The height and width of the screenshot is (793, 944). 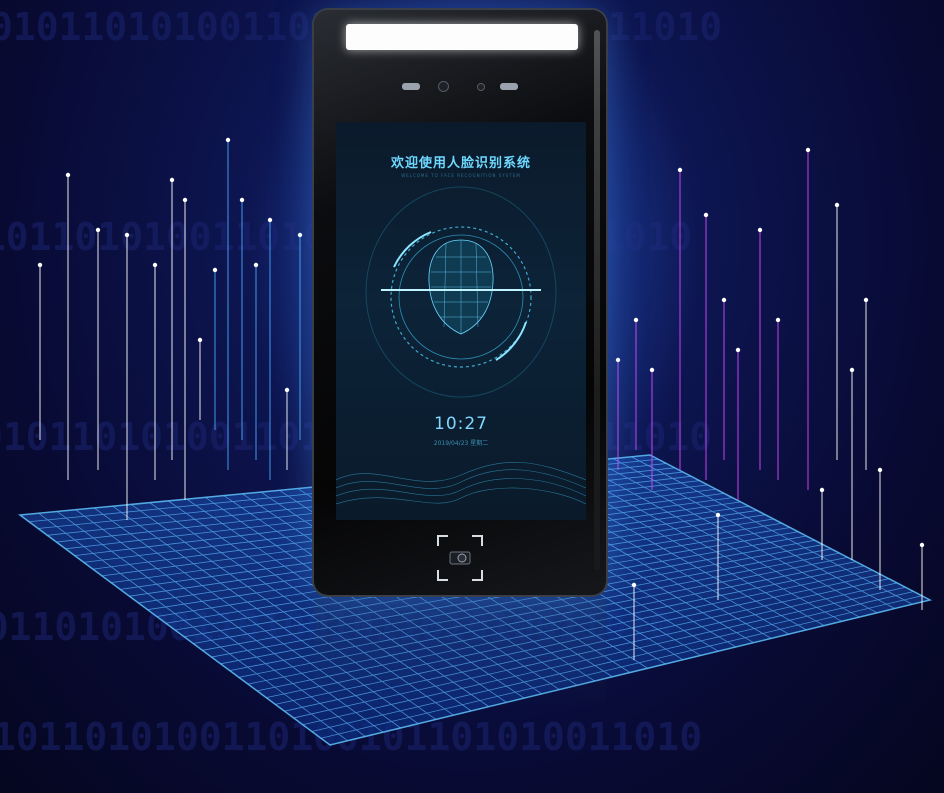 I want to click on fill-light-bar, so click(x=462, y=37).